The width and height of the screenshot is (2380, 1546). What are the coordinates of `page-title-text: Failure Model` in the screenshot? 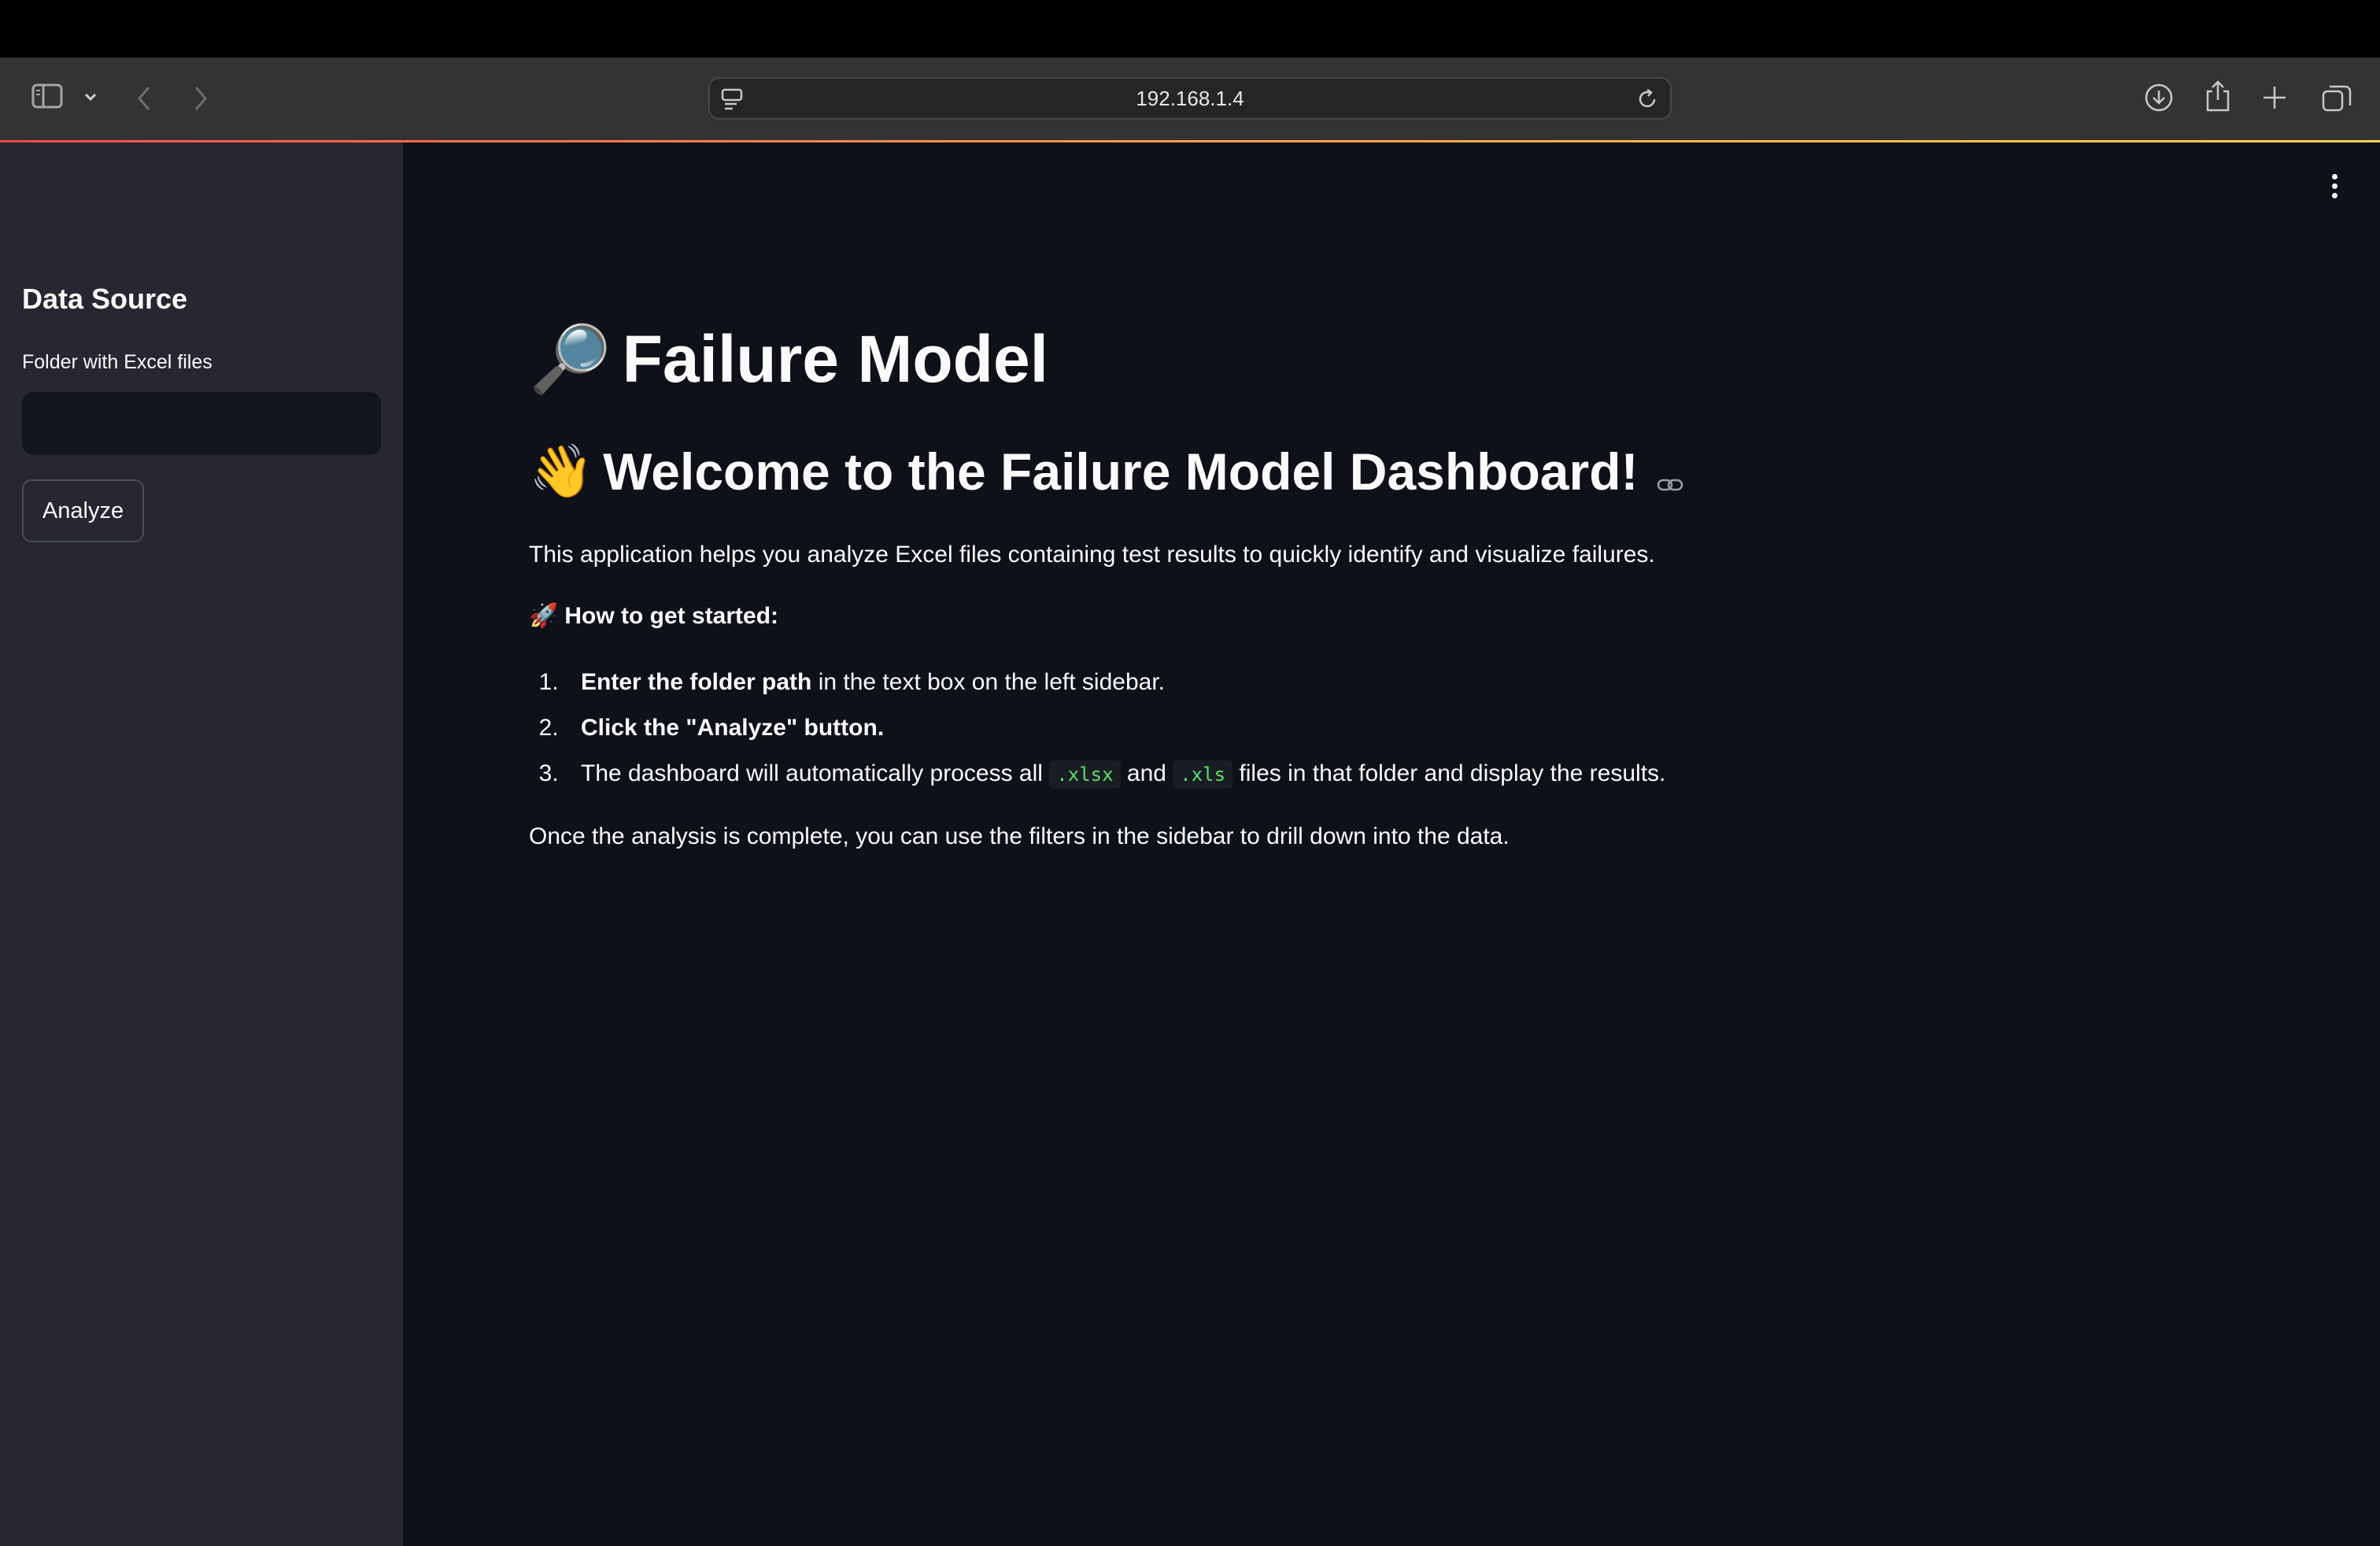 It's located at (835, 358).